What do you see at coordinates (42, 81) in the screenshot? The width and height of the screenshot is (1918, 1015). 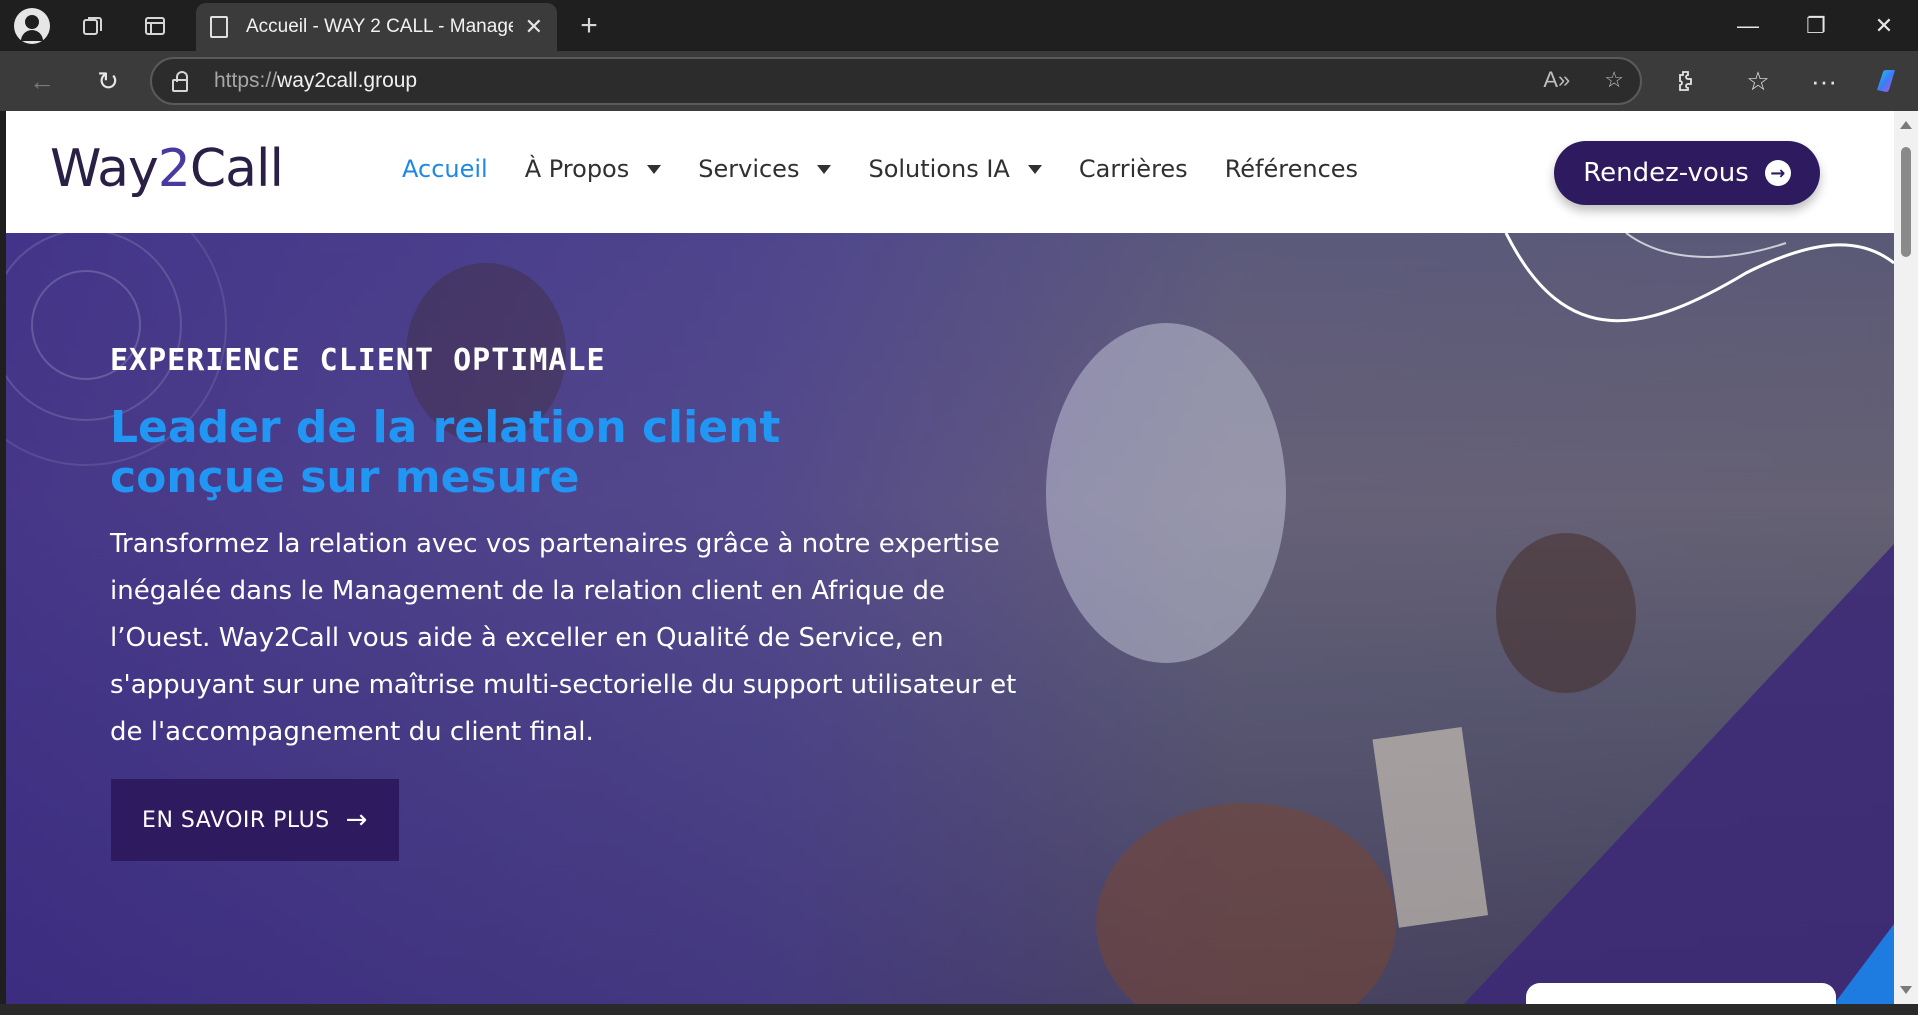 I see `back-icon: ←` at bounding box center [42, 81].